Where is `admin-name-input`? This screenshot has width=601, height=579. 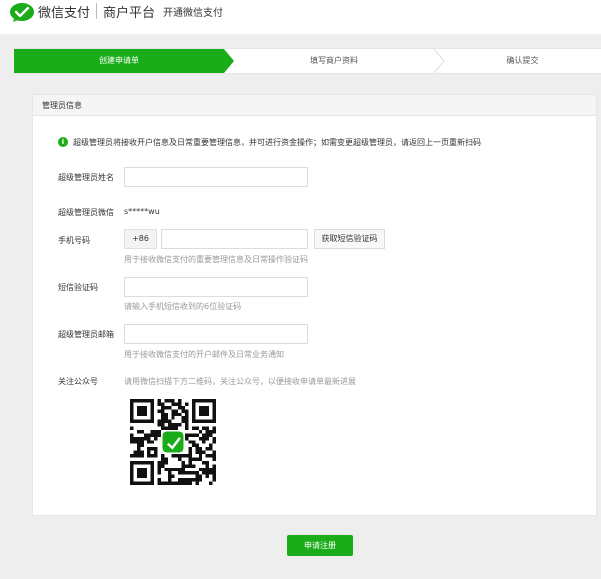 admin-name-input is located at coordinates (216, 177).